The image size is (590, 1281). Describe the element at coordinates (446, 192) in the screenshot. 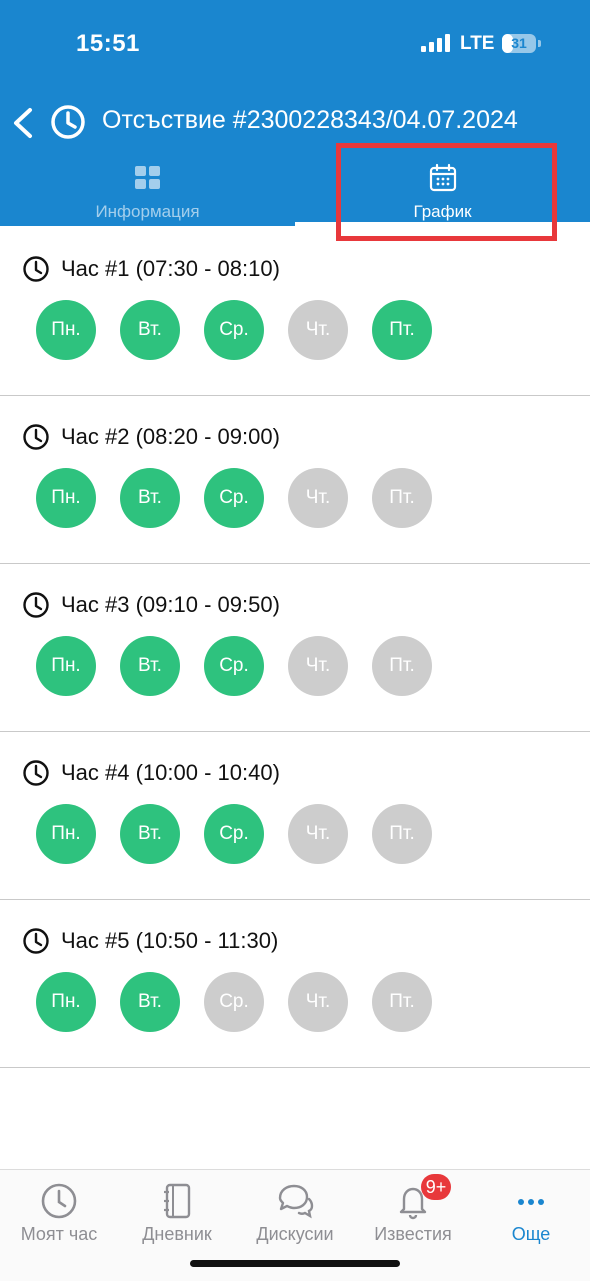

I see `highlight-annotation-box` at that location.